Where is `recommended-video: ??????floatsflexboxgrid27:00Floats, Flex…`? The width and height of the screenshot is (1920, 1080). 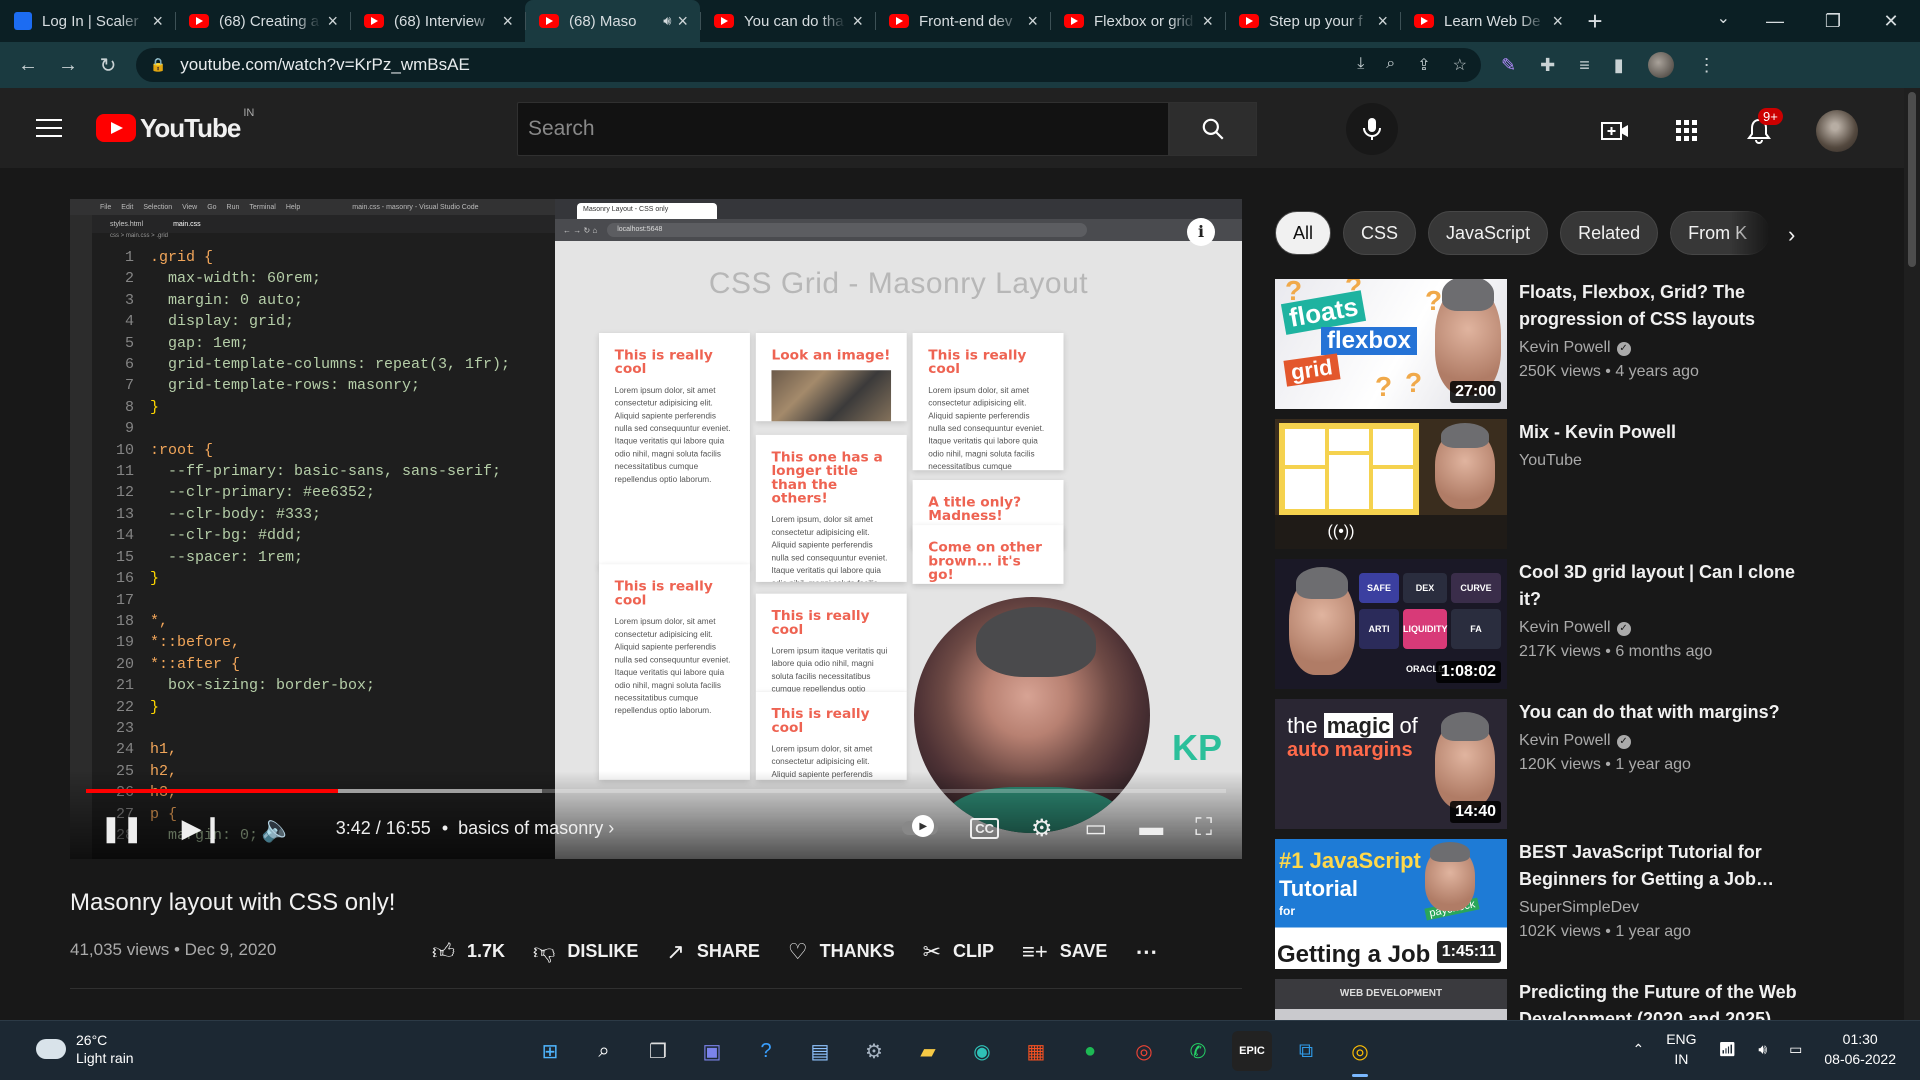
recommended-video: ??????floatsflexboxgrid27:00Floats, Flex… is located at coordinates (1580, 344).